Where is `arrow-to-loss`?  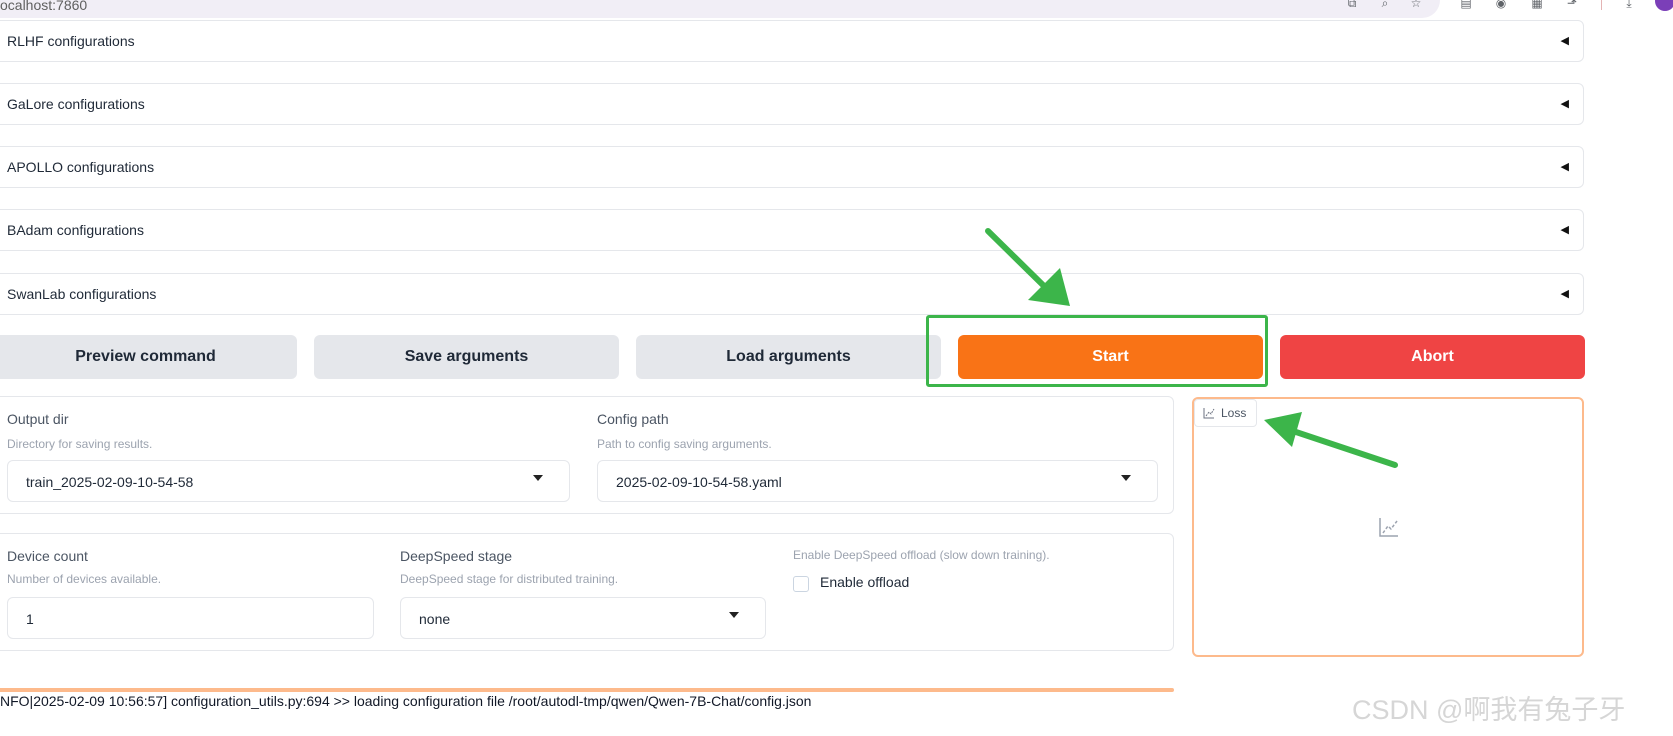
arrow-to-loss is located at coordinates (1342, 447).